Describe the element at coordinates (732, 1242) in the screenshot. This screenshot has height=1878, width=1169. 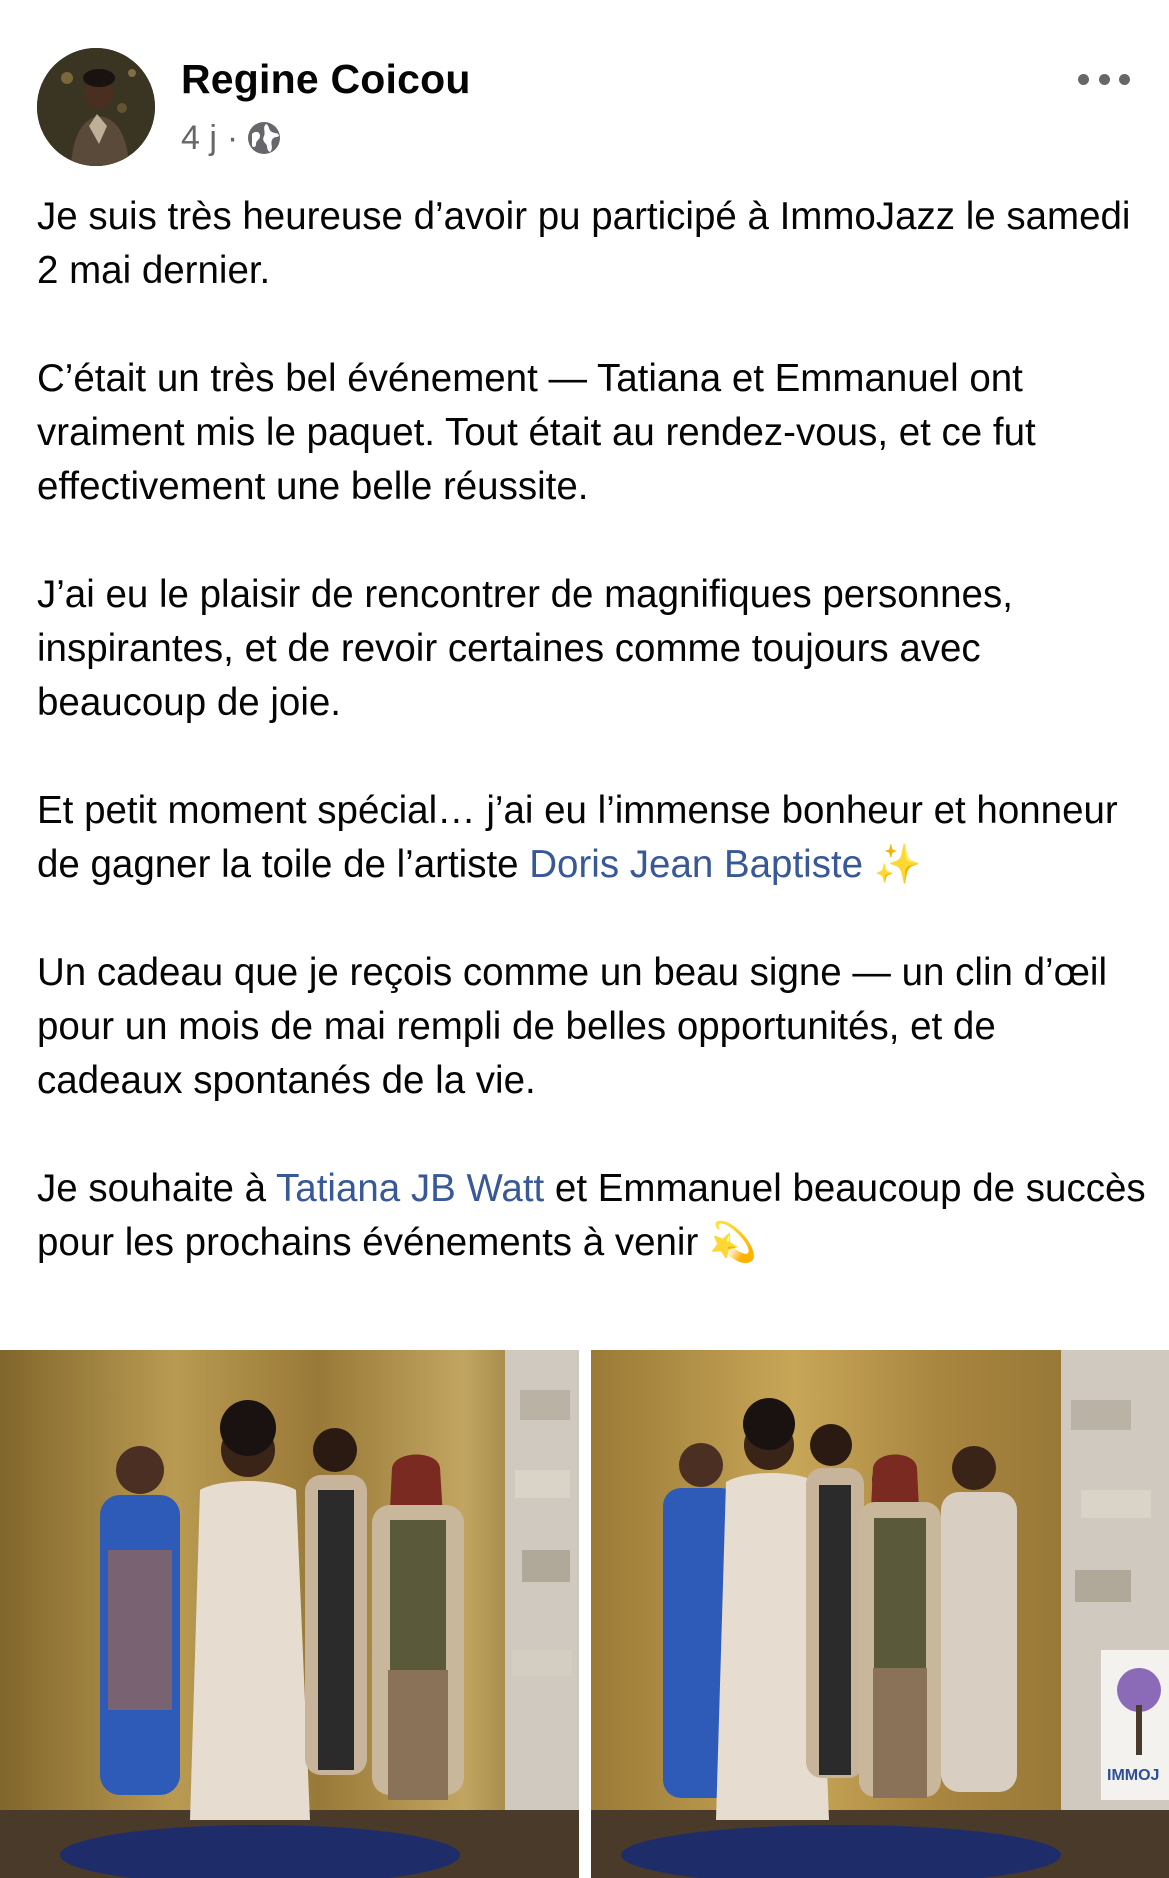
I see `dizzy-emoji: 💫` at that location.